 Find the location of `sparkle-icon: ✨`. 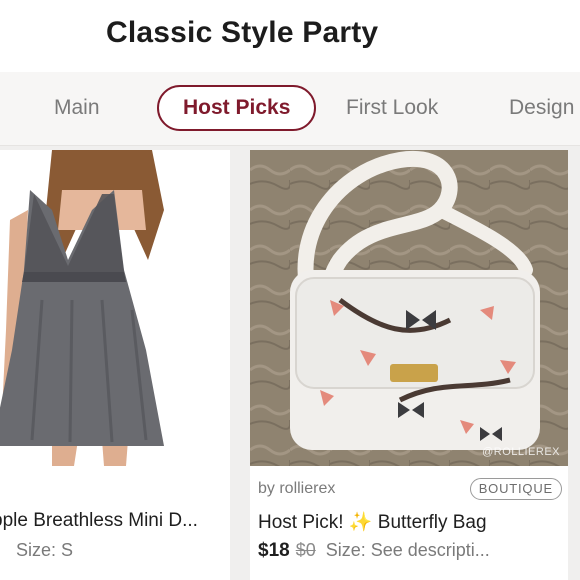

sparkle-icon: ✨ is located at coordinates (360, 522).